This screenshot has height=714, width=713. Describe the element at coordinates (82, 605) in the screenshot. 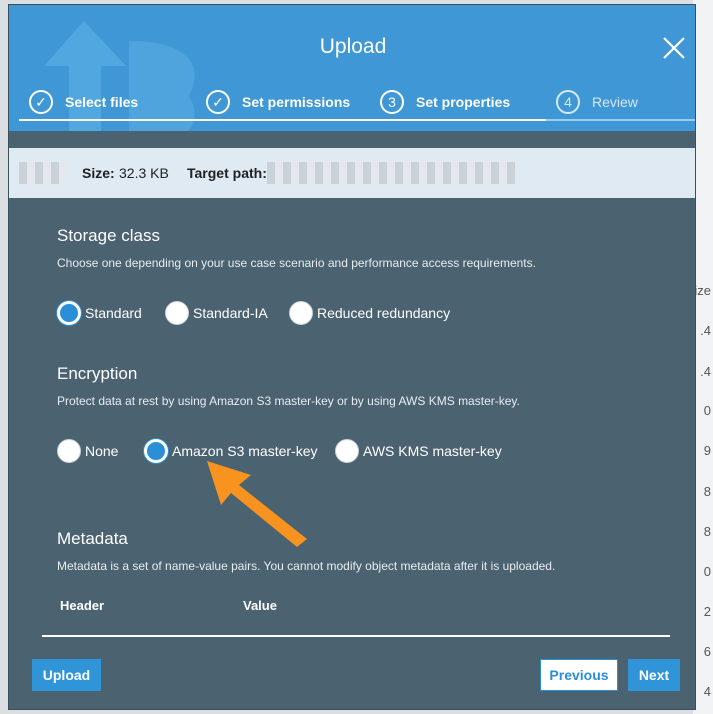

I see `column-header-header: Header` at that location.